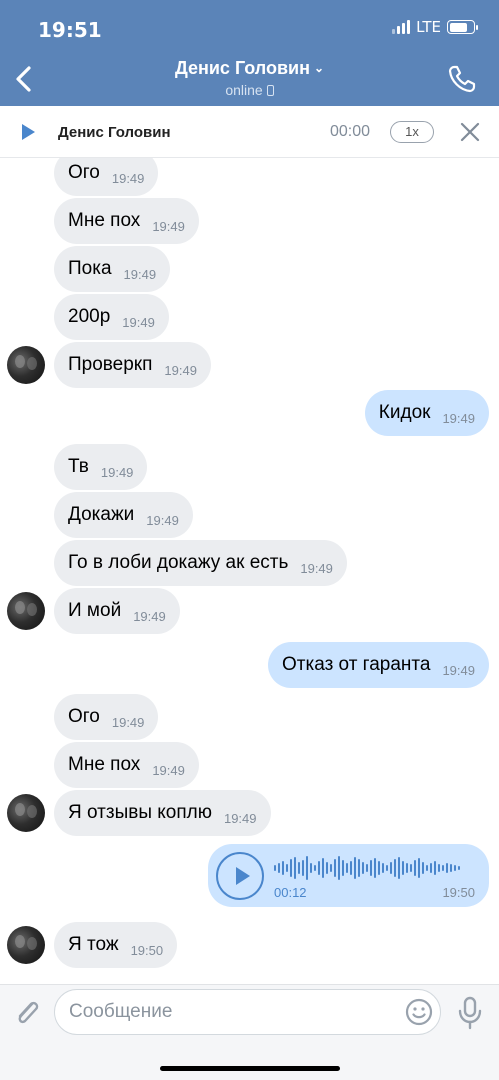 This screenshot has height=1080, width=499. I want to click on incoming-message-bubble: Проверкп 19:49, so click(132, 365).